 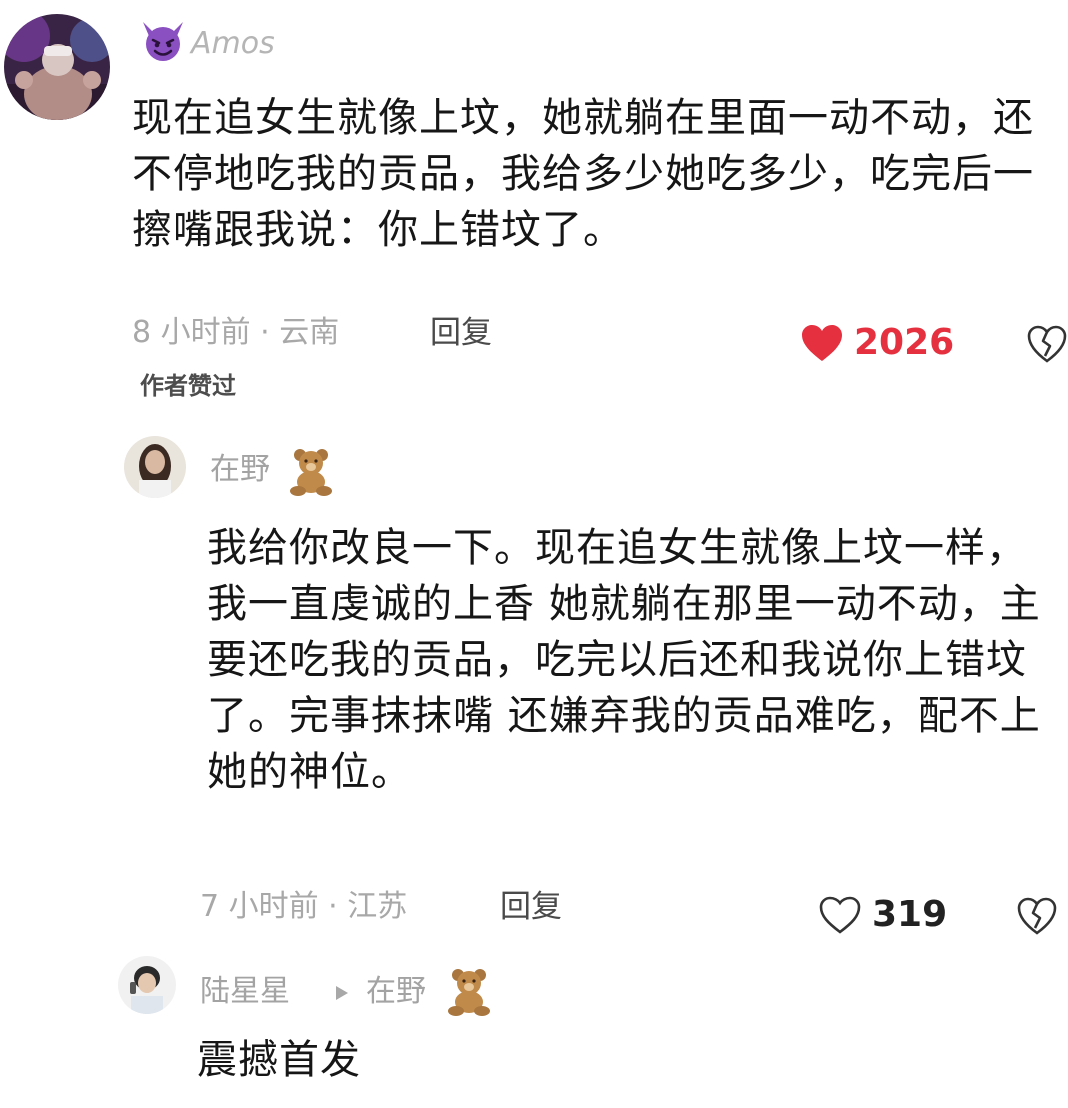 I want to click on like-count-amos: 2026, so click(x=904, y=342).